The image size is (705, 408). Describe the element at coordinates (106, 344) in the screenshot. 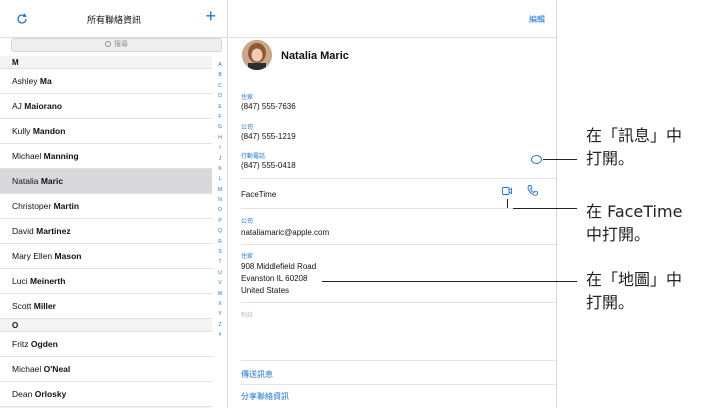

I see `contact-row: Fritz Ogden` at that location.